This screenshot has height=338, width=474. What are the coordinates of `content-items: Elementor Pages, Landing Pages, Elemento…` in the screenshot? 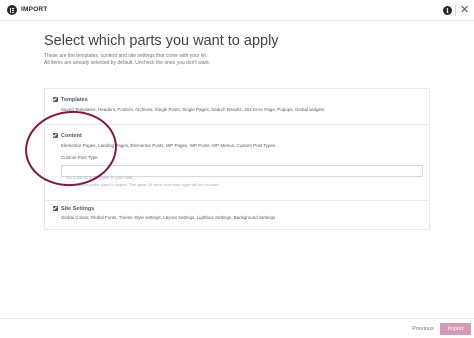 It's located at (168, 145).